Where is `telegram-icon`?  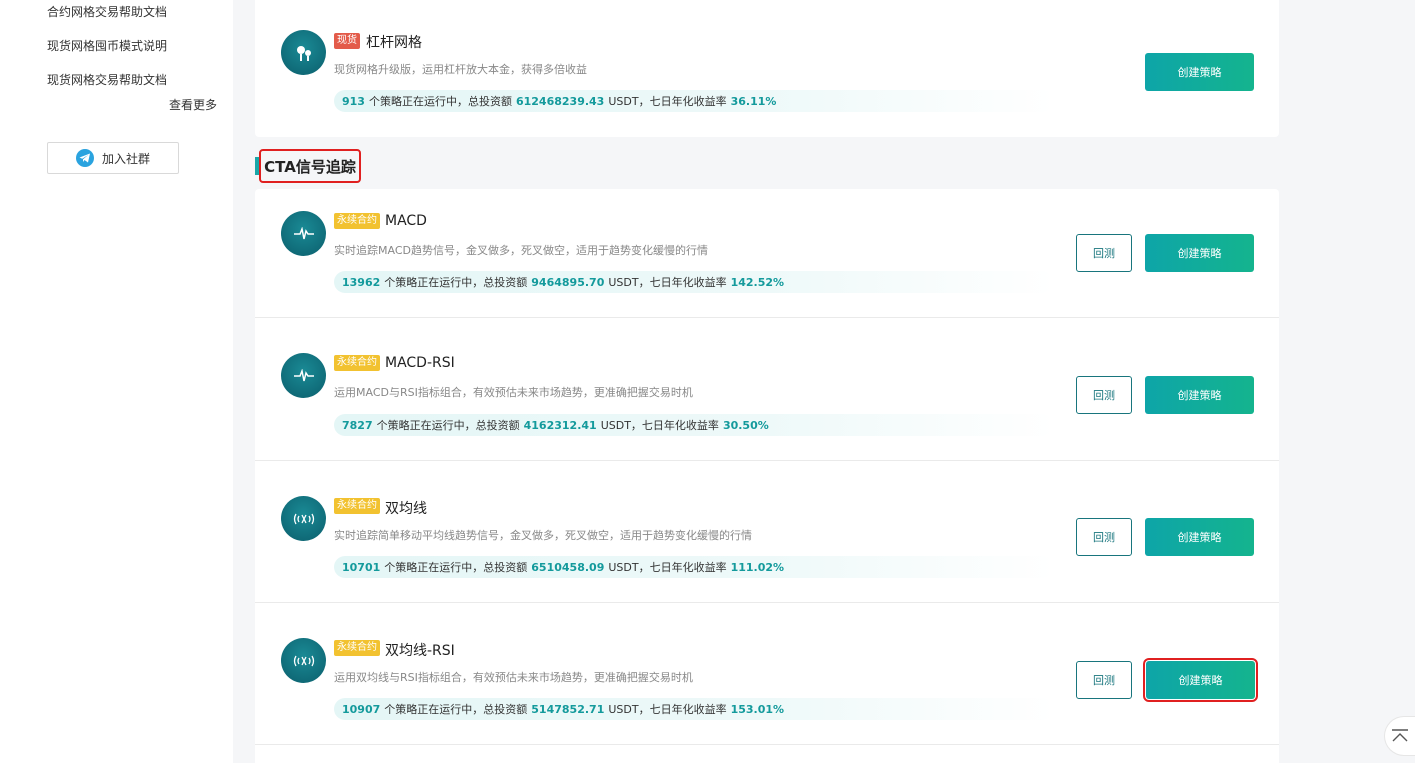 telegram-icon is located at coordinates (84, 158).